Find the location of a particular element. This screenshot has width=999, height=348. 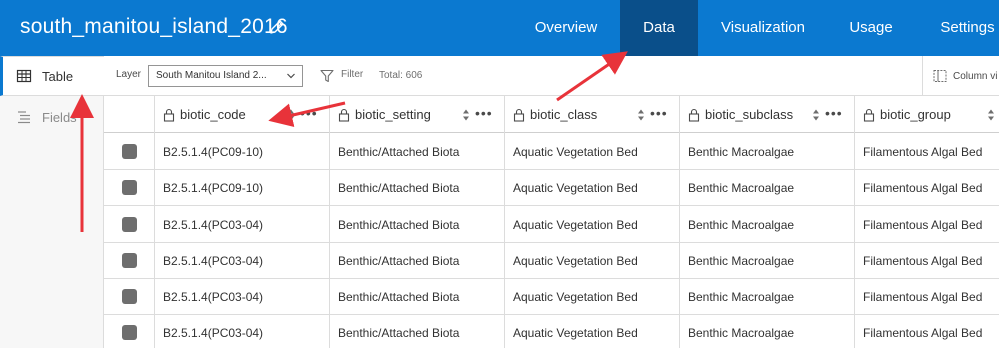

column-header-biotic-code: biotic_code ••• is located at coordinates (242, 114).